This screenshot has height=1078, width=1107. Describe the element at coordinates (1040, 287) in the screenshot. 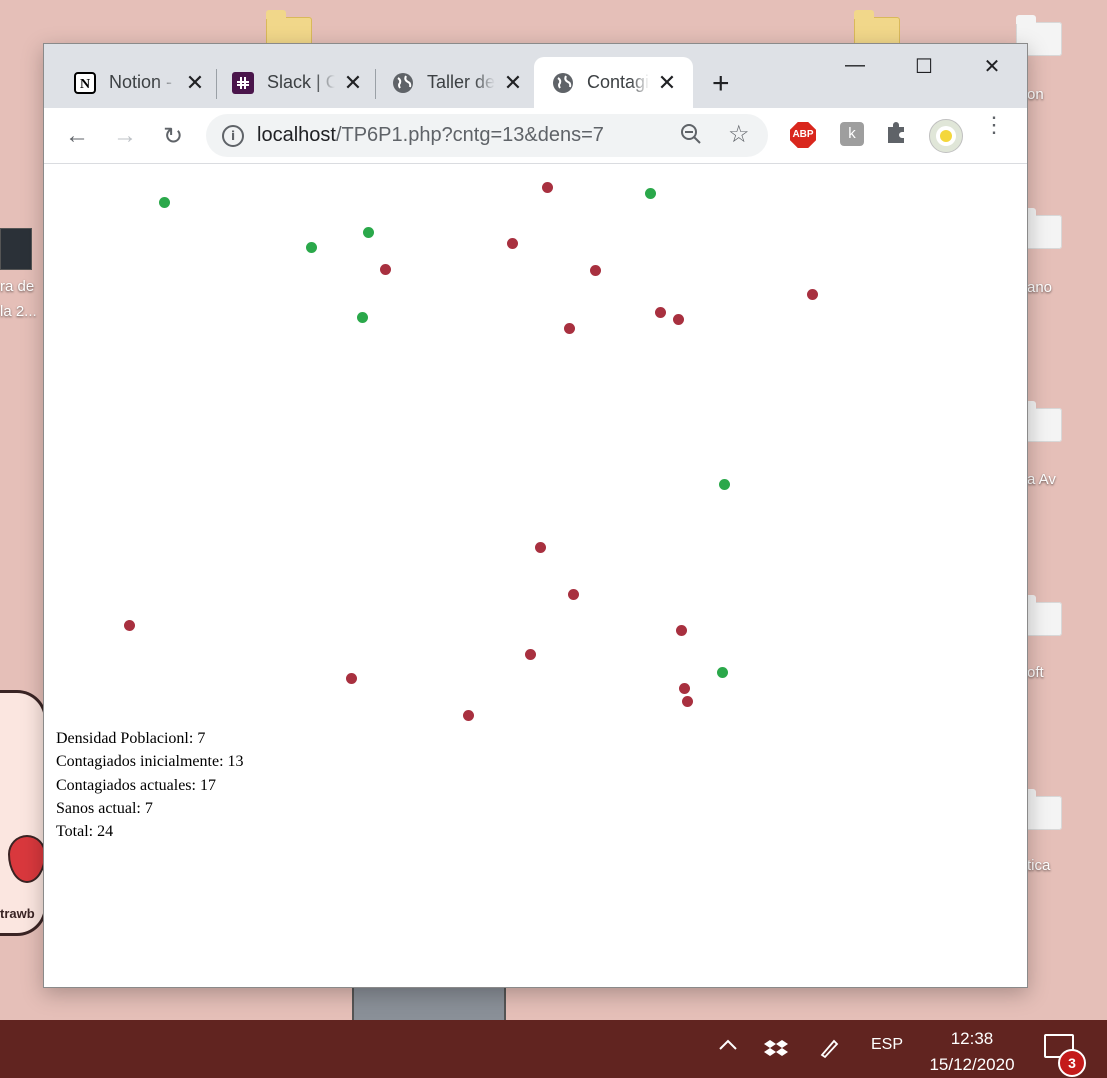

I see `desktop-label: ano` at that location.